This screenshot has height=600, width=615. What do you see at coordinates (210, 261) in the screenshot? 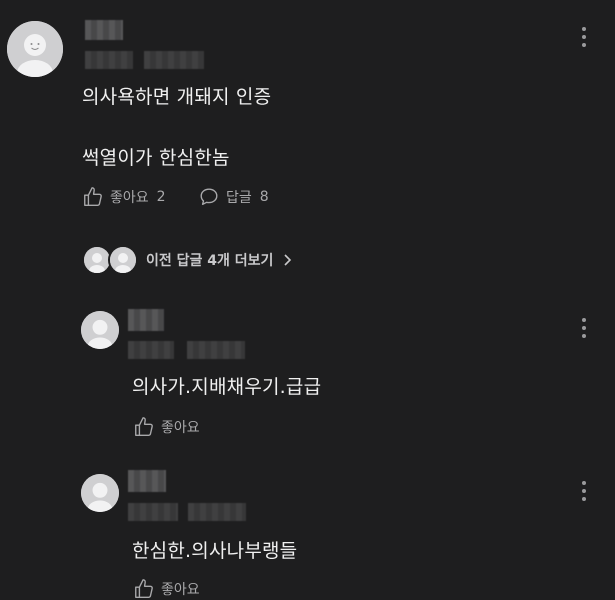
I see `previous-replies-label: 이전 답글 4개 더보기` at bounding box center [210, 261].